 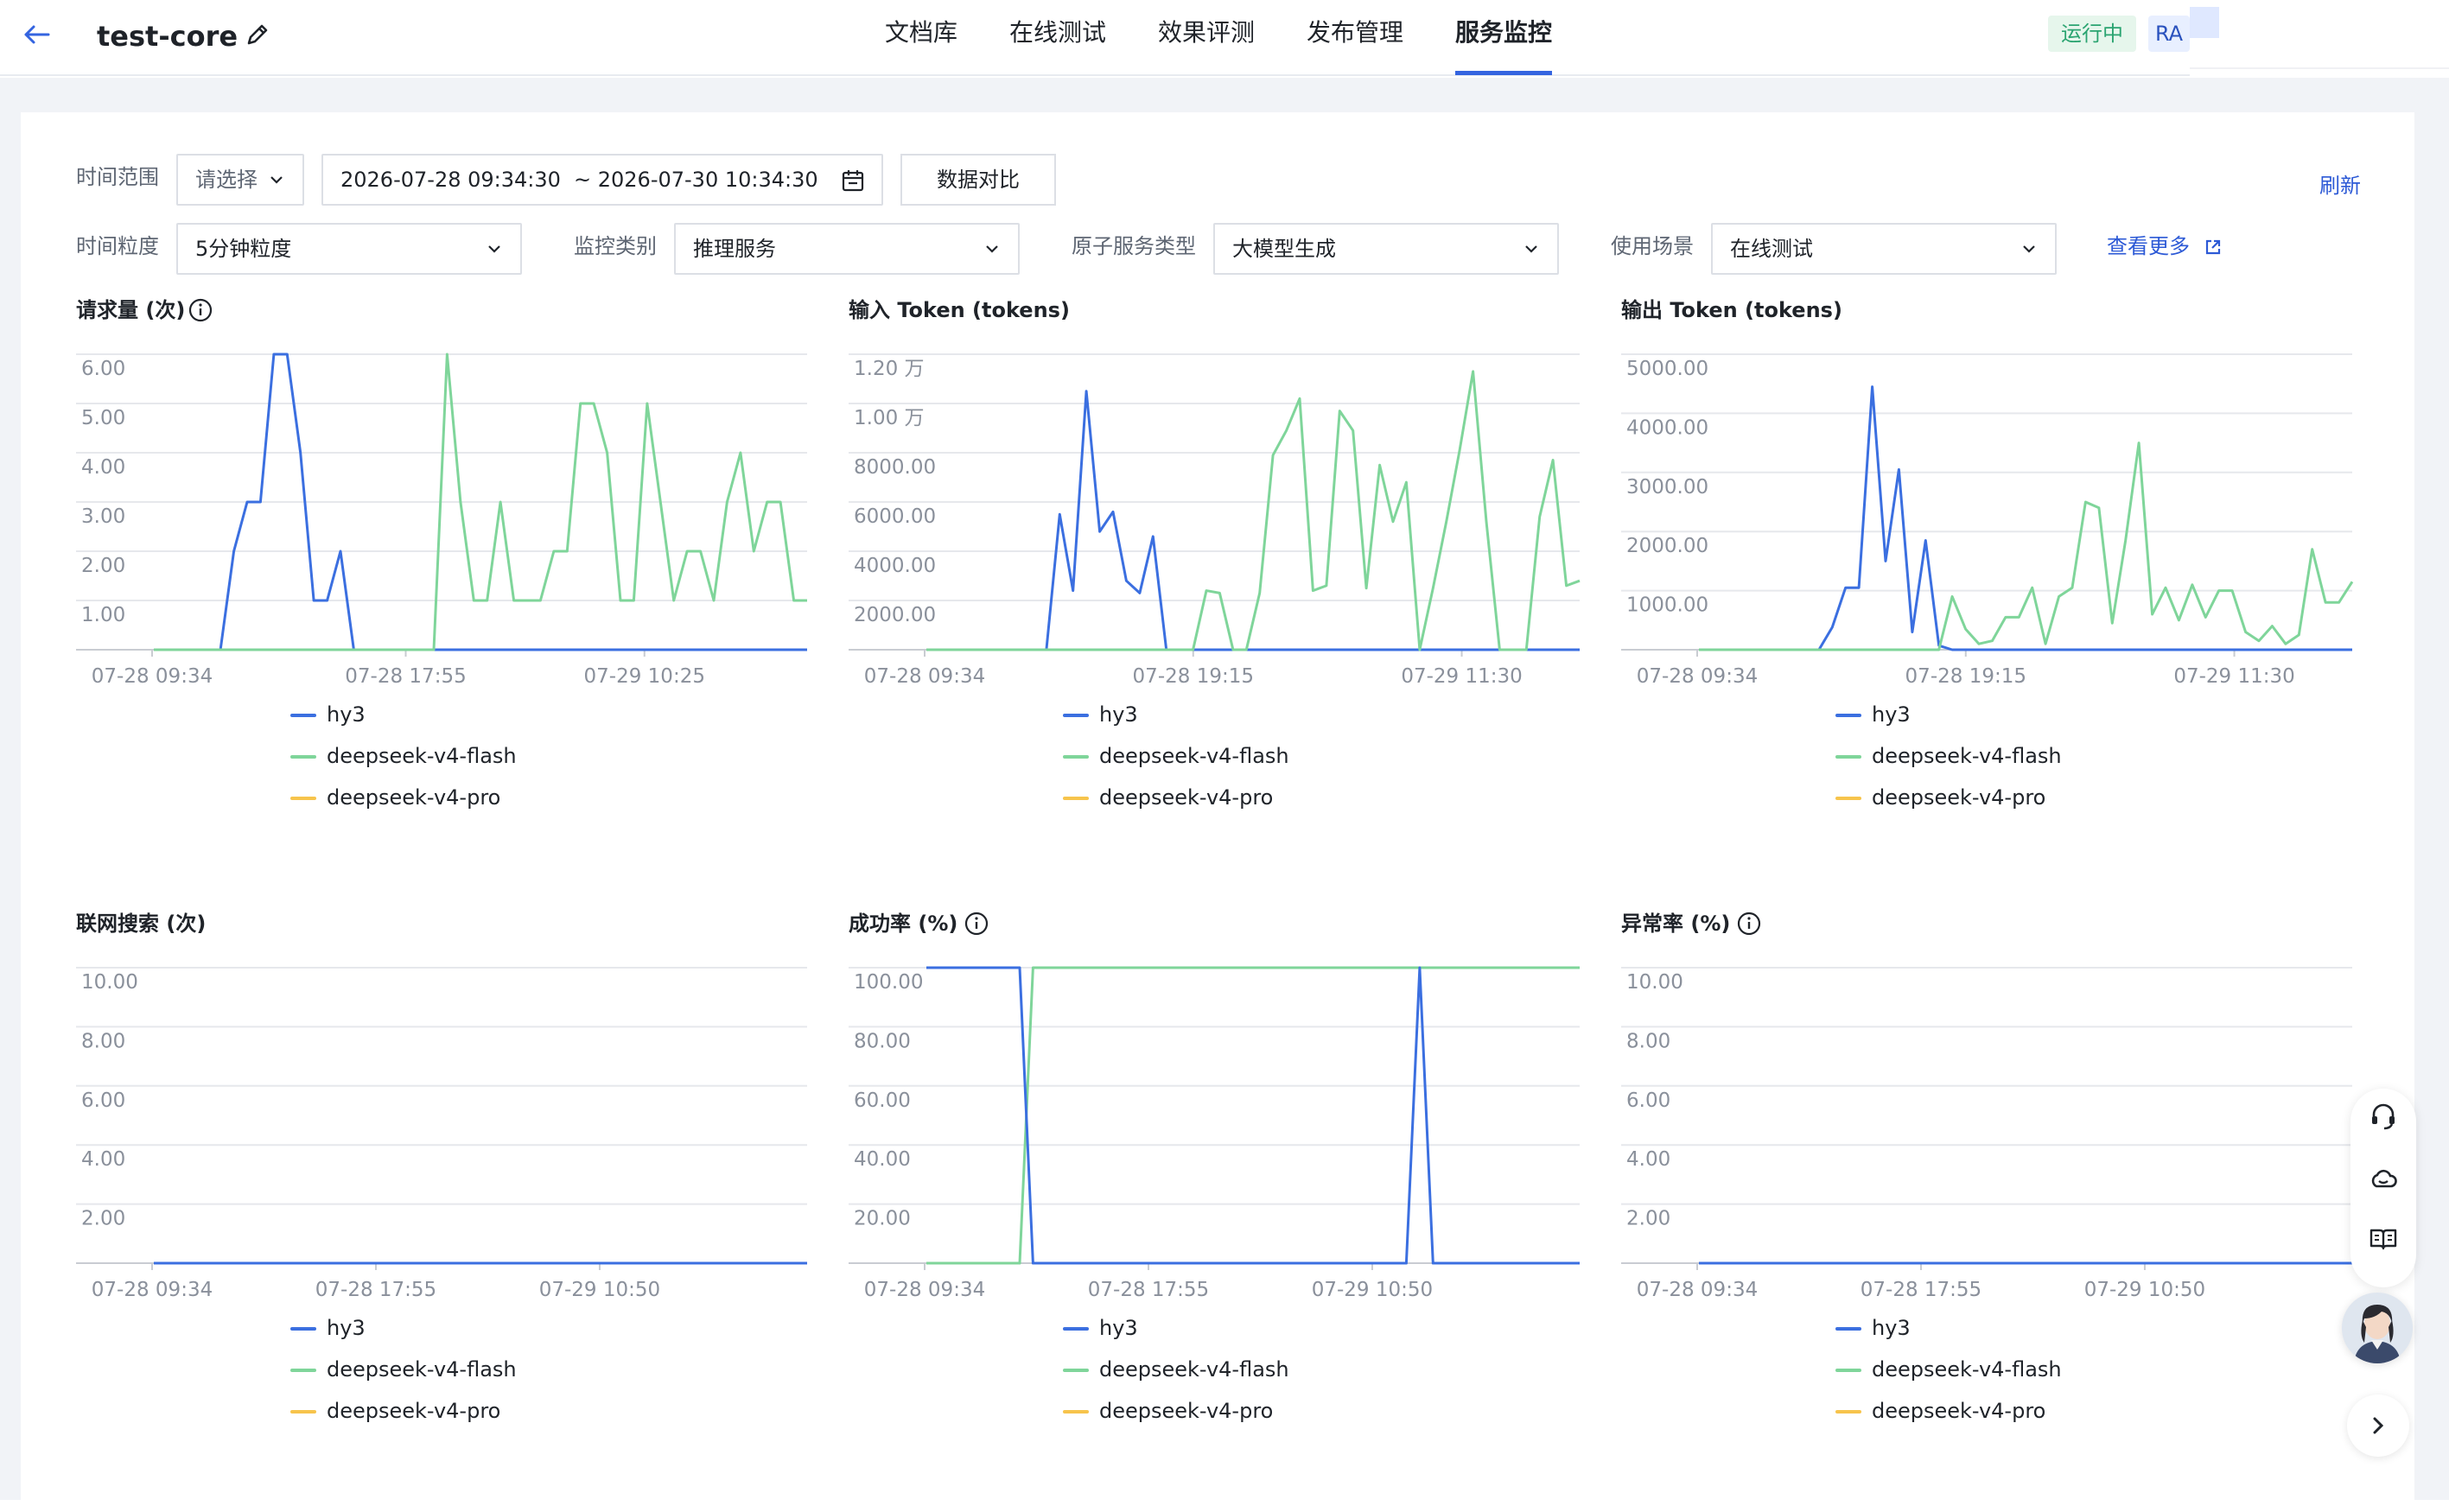 I want to click on date-start: 2026-07-28 09:34:30, so click(x=450, y=180).